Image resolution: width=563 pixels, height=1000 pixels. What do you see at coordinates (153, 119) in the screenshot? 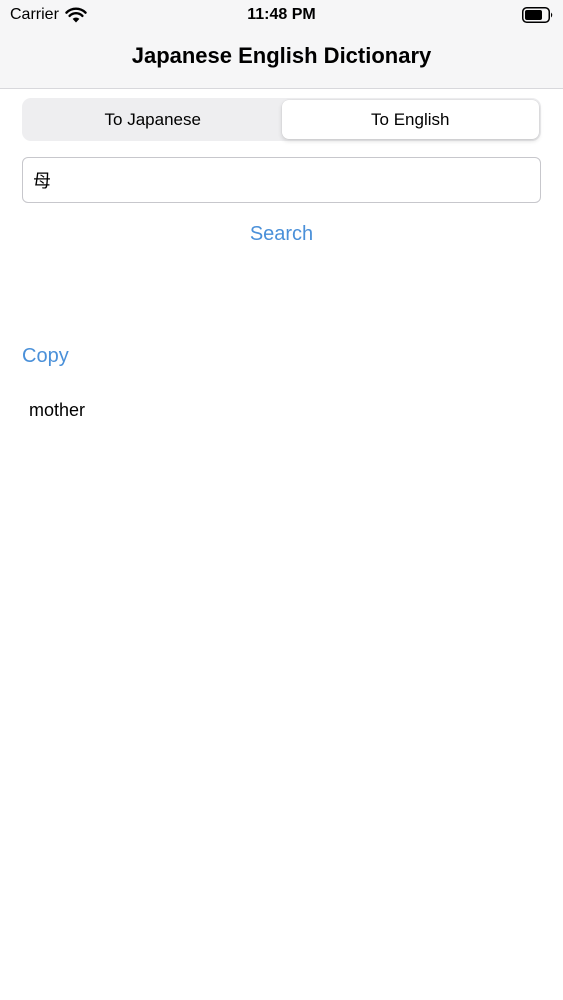
I see `segment-to-japanese: To Japanese` at bounding box center [153, 119].